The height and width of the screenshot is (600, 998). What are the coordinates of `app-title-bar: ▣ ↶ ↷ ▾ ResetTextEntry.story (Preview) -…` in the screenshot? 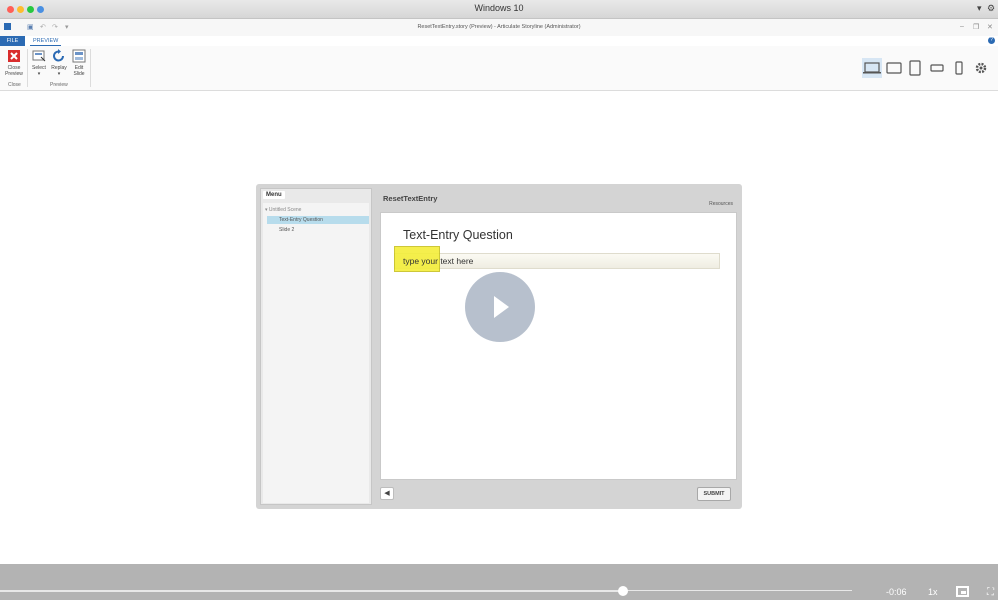 It's located at (499, 27).